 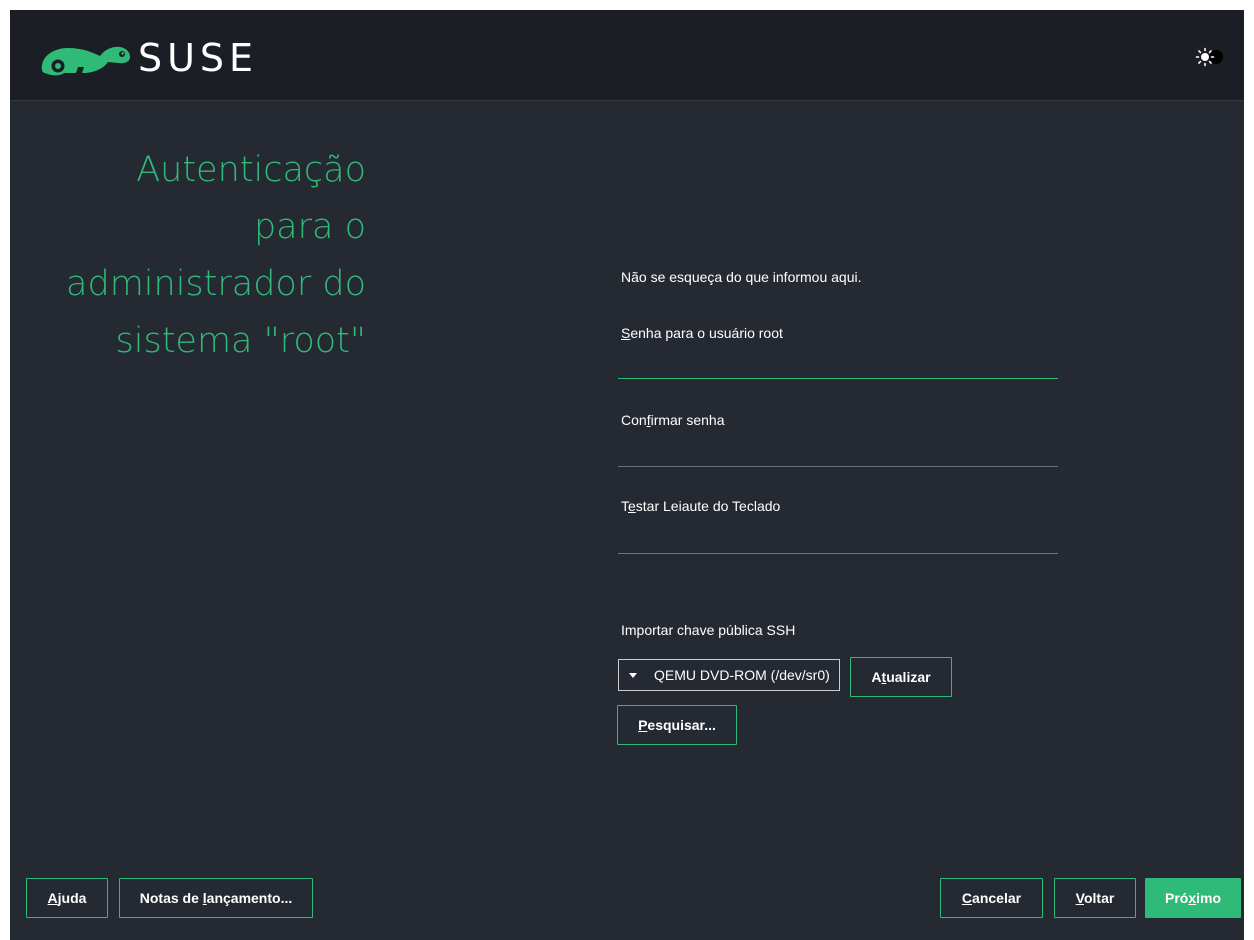 What do you see at coordinates (708, 506) in the screenshot?
I see `keyboard-label-text: star Leiaute do Teclado` at bounding box center [708, 506].